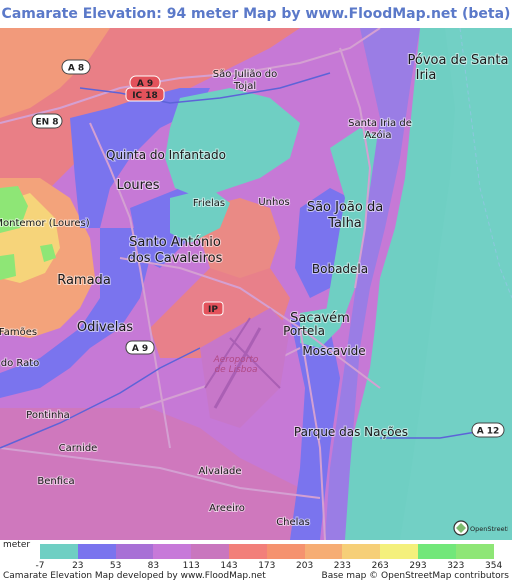 The width and height of the screenshot is (512, 582). I want to click on svg-text: IP, so click(213, 310).